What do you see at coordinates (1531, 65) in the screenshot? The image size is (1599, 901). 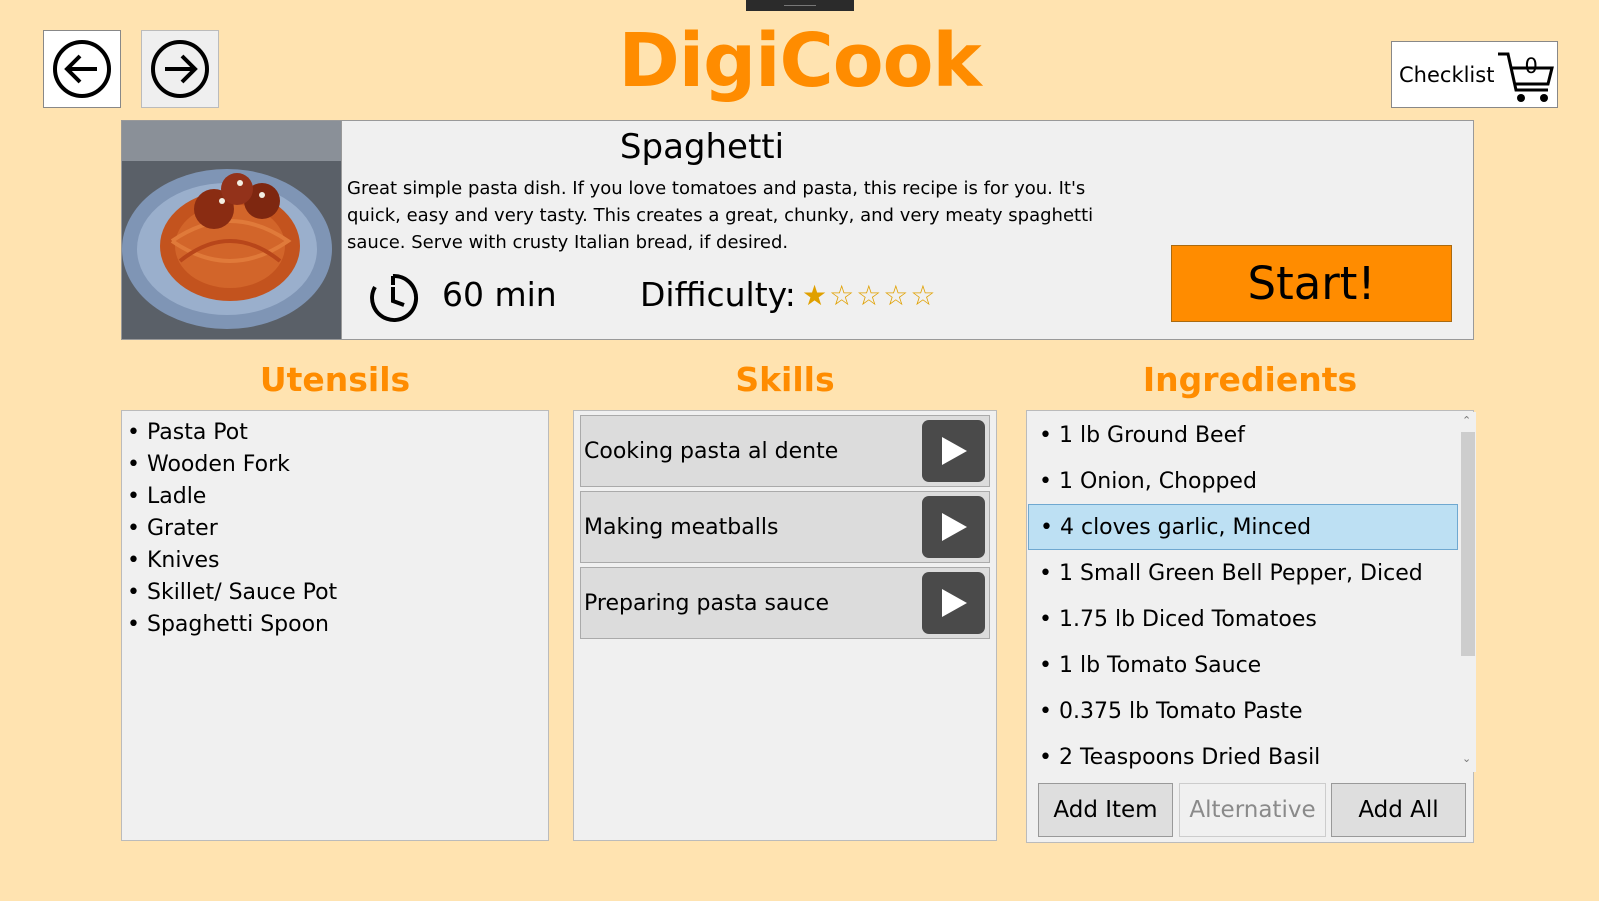 I see `checklist-count: 0` at bounding box center [1531, 65].